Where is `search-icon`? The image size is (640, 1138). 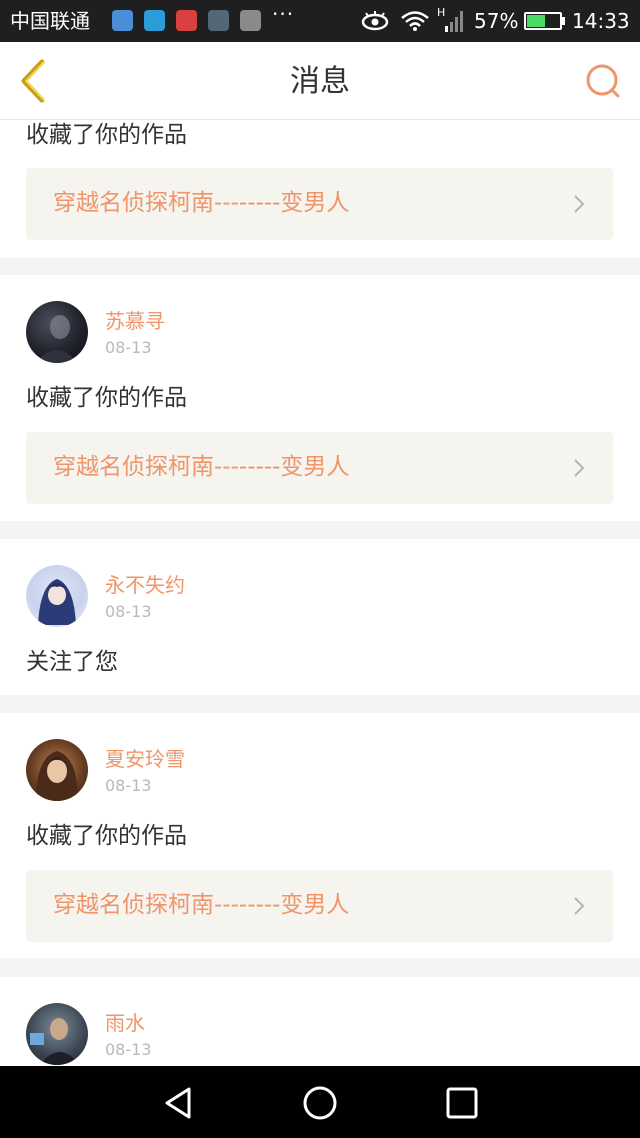
search-icon is located at coordinates (604, 82).